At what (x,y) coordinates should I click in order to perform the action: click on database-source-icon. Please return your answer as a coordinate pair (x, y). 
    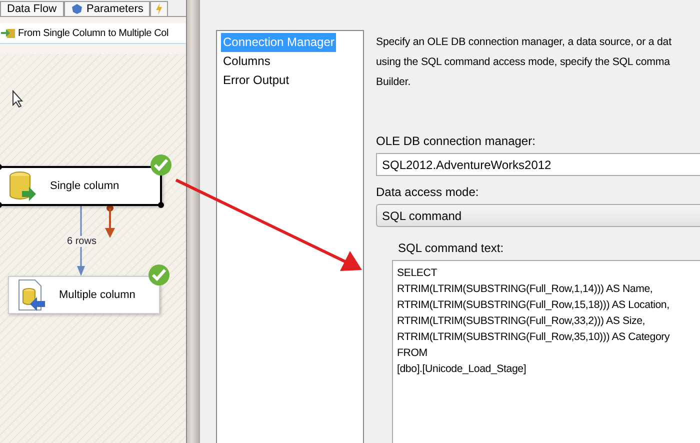
    Looking at the image, I should click on (22, 186).